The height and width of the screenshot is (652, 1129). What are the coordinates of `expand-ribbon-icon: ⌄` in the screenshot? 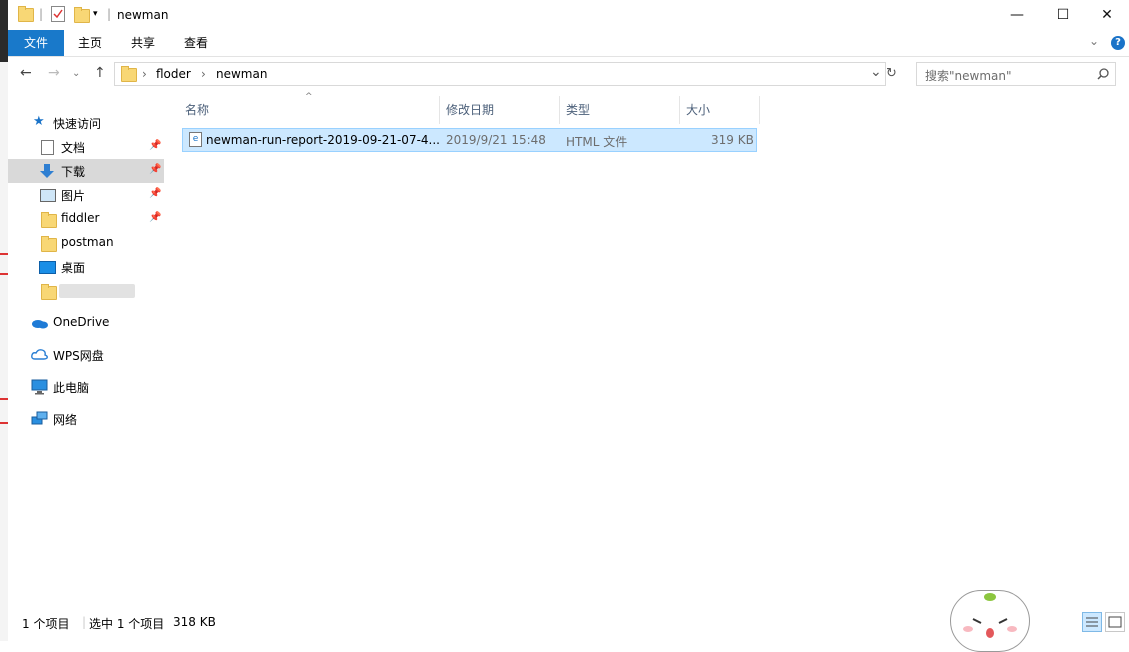 It's located at (1094, 41).